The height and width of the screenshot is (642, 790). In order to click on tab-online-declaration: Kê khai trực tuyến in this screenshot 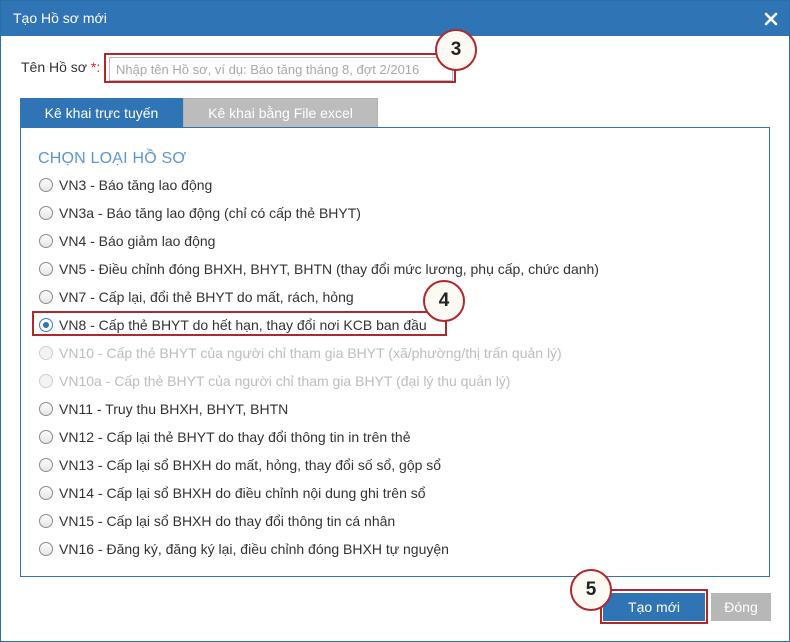, I will do `click(101, 113)`.